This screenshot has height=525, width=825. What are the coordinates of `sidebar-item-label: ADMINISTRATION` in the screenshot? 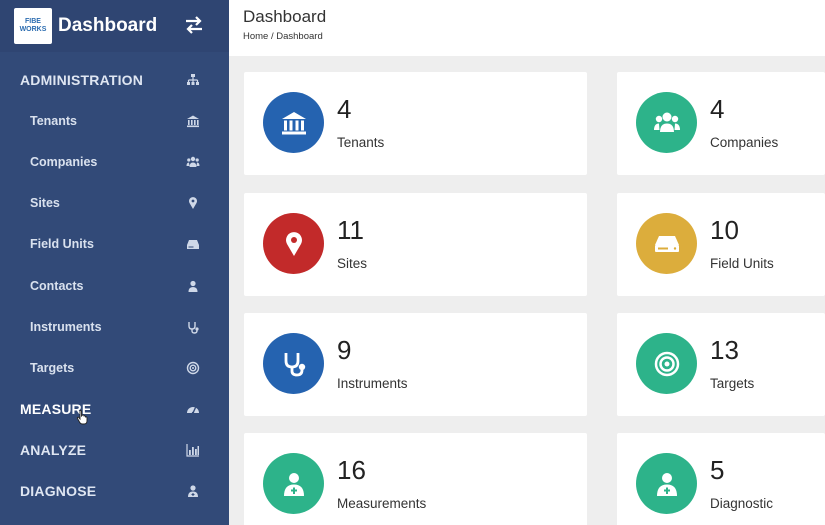 It's located at (82, 79).